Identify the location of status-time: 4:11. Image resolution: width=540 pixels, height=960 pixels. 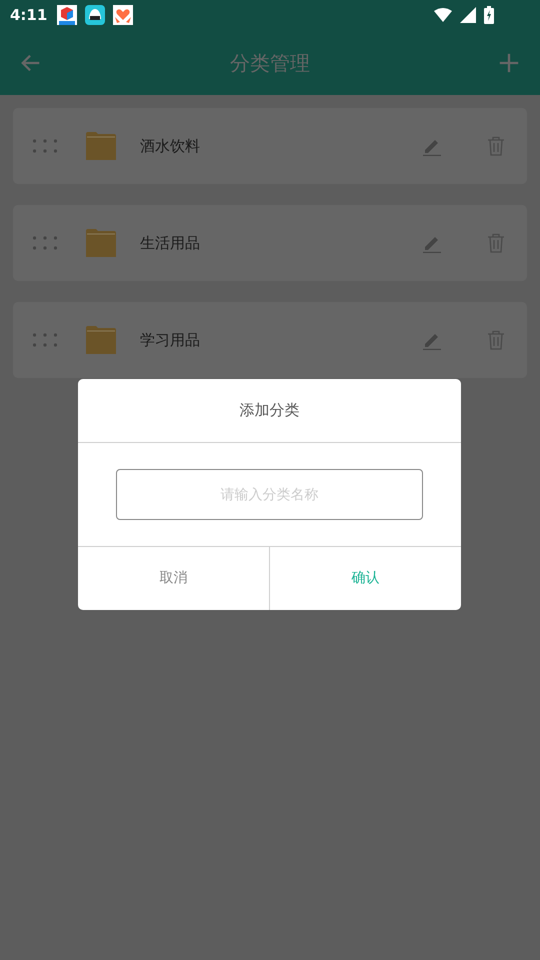
(29, 15).